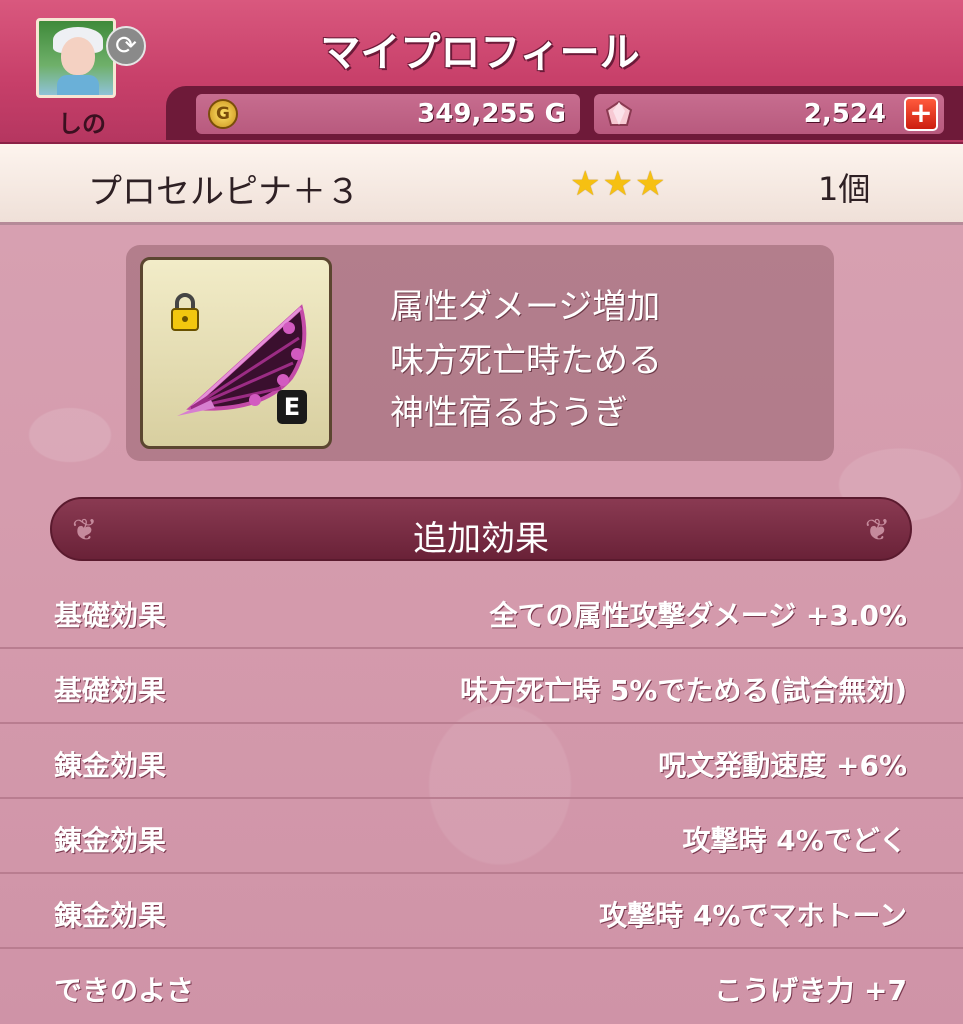 The height and width of the screenshot is (1024, 963). Describe the element at coordinates (480, 53) in the screenshot. I see `page-title: マイプロフィール` at that location.